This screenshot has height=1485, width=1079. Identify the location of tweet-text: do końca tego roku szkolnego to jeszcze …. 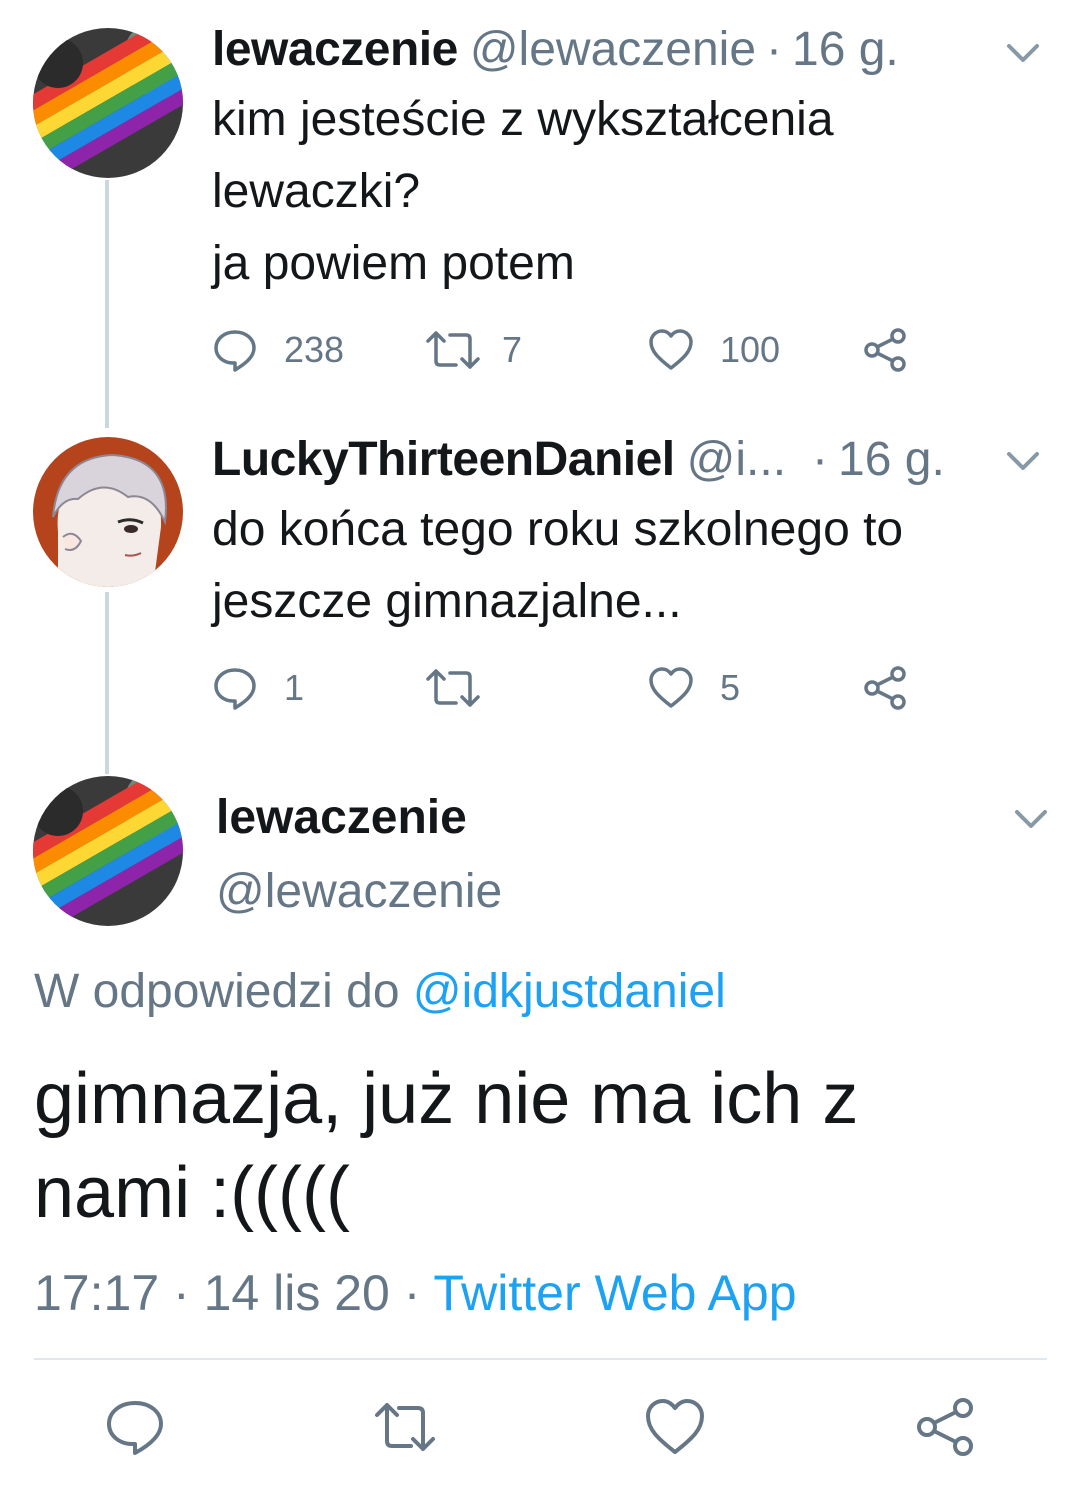
(622, 566).